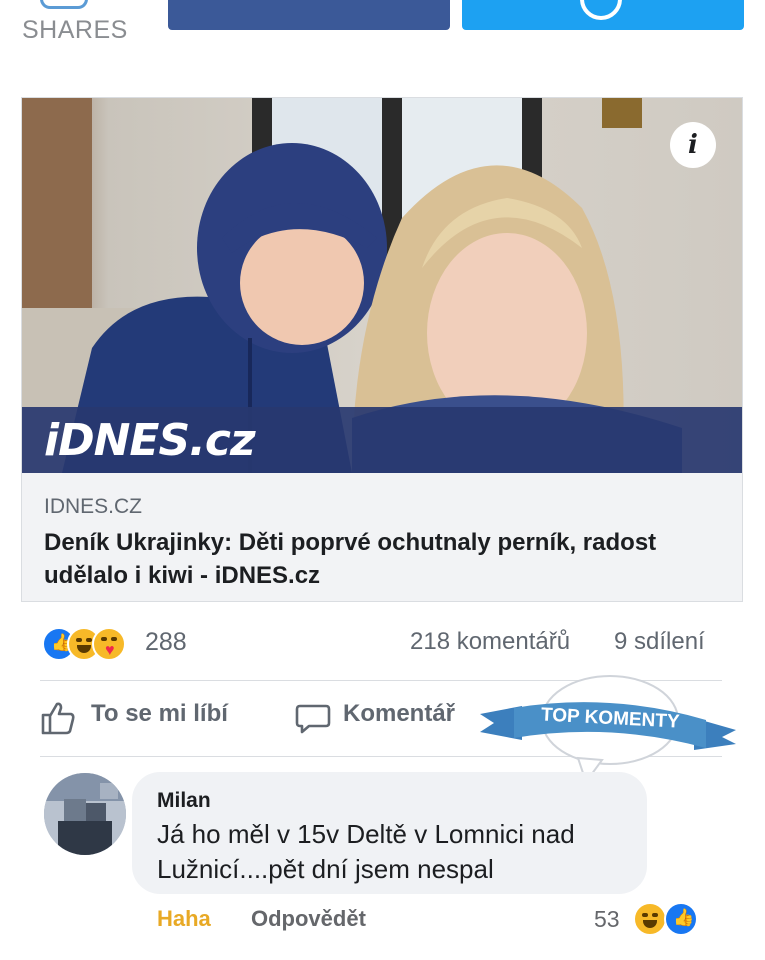  Describe the element at coordinates (399, 714) in the screenshot. I see `comment-button: Komentář` at that location.